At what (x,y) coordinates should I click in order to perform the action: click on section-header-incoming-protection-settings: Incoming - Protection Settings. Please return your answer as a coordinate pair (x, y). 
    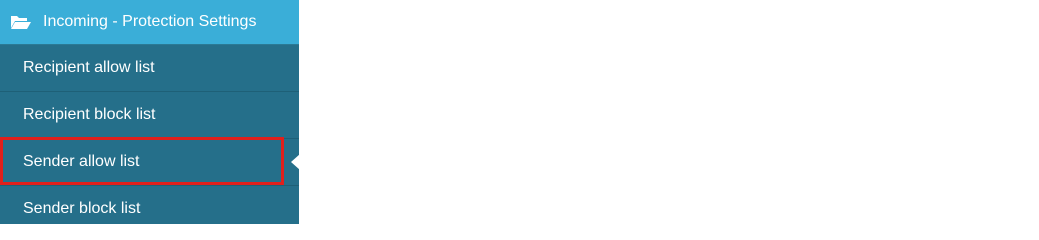
    Looking at the image, I should click on (149, 22).